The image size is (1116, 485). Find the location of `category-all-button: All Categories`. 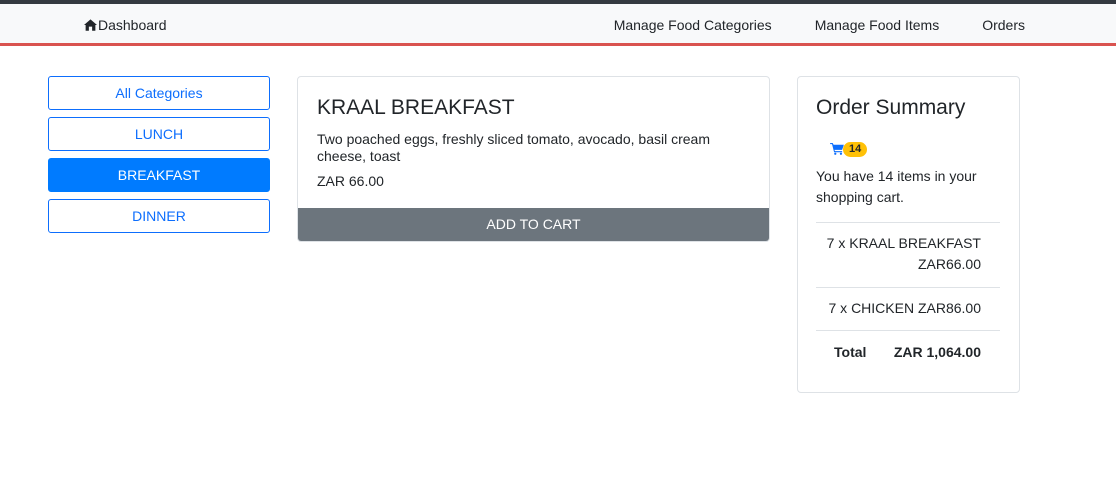

category-all-button: All Categories is located at coordinates (159, 93).